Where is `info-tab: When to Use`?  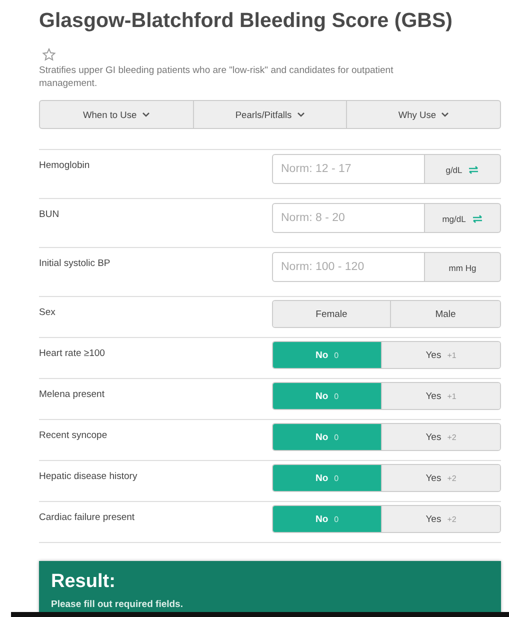 info-tab: When to Use is located at coordinates (117, 114).